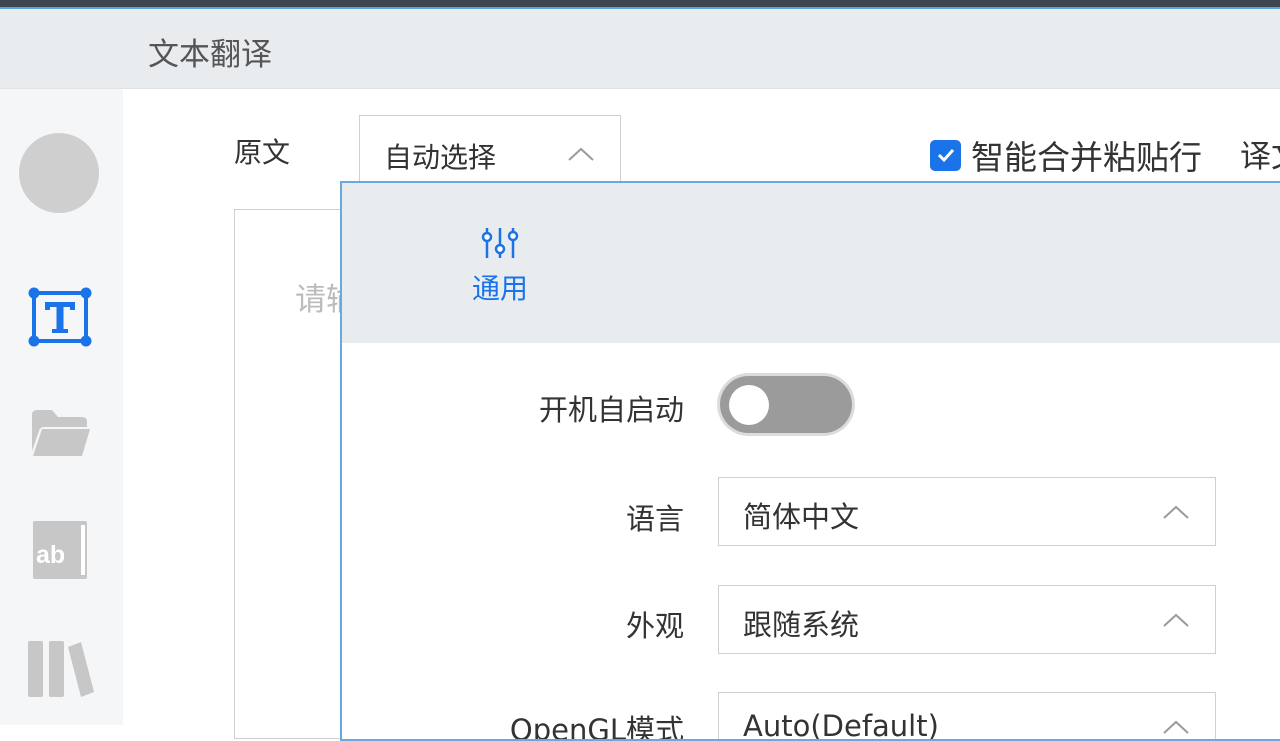  I want to click on sliders-icon, so click(500, 243).